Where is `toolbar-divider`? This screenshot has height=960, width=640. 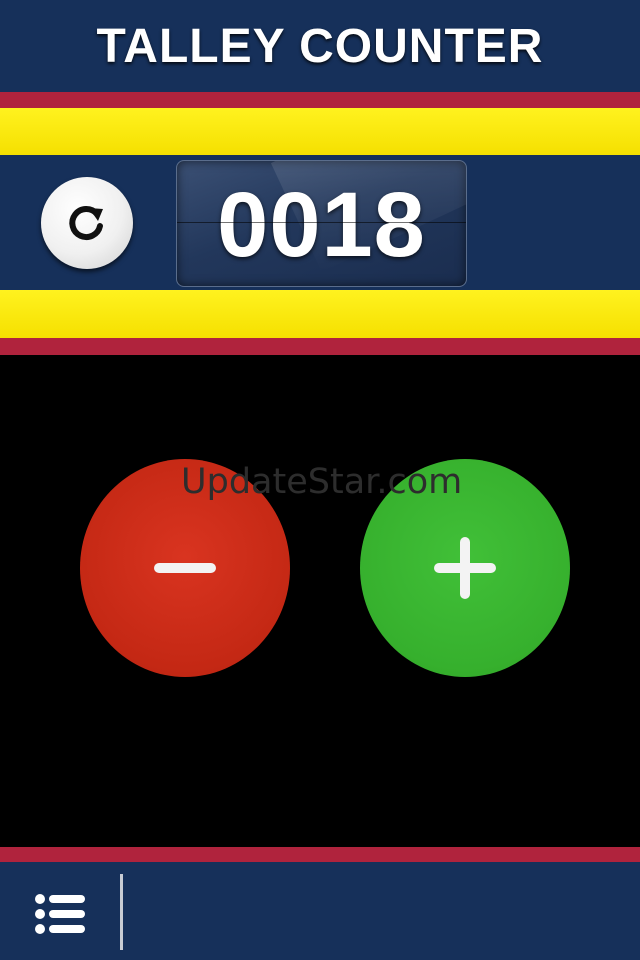
toolbar-divider is located at coordinates (121, 912).